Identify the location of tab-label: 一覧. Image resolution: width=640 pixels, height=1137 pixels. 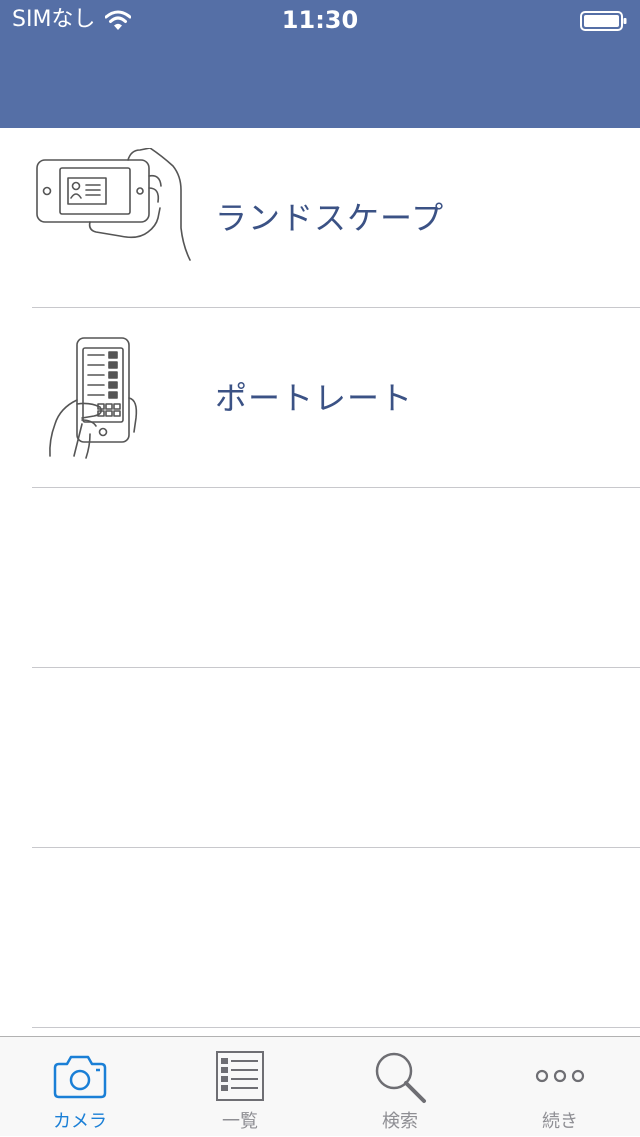
(240, 1121).